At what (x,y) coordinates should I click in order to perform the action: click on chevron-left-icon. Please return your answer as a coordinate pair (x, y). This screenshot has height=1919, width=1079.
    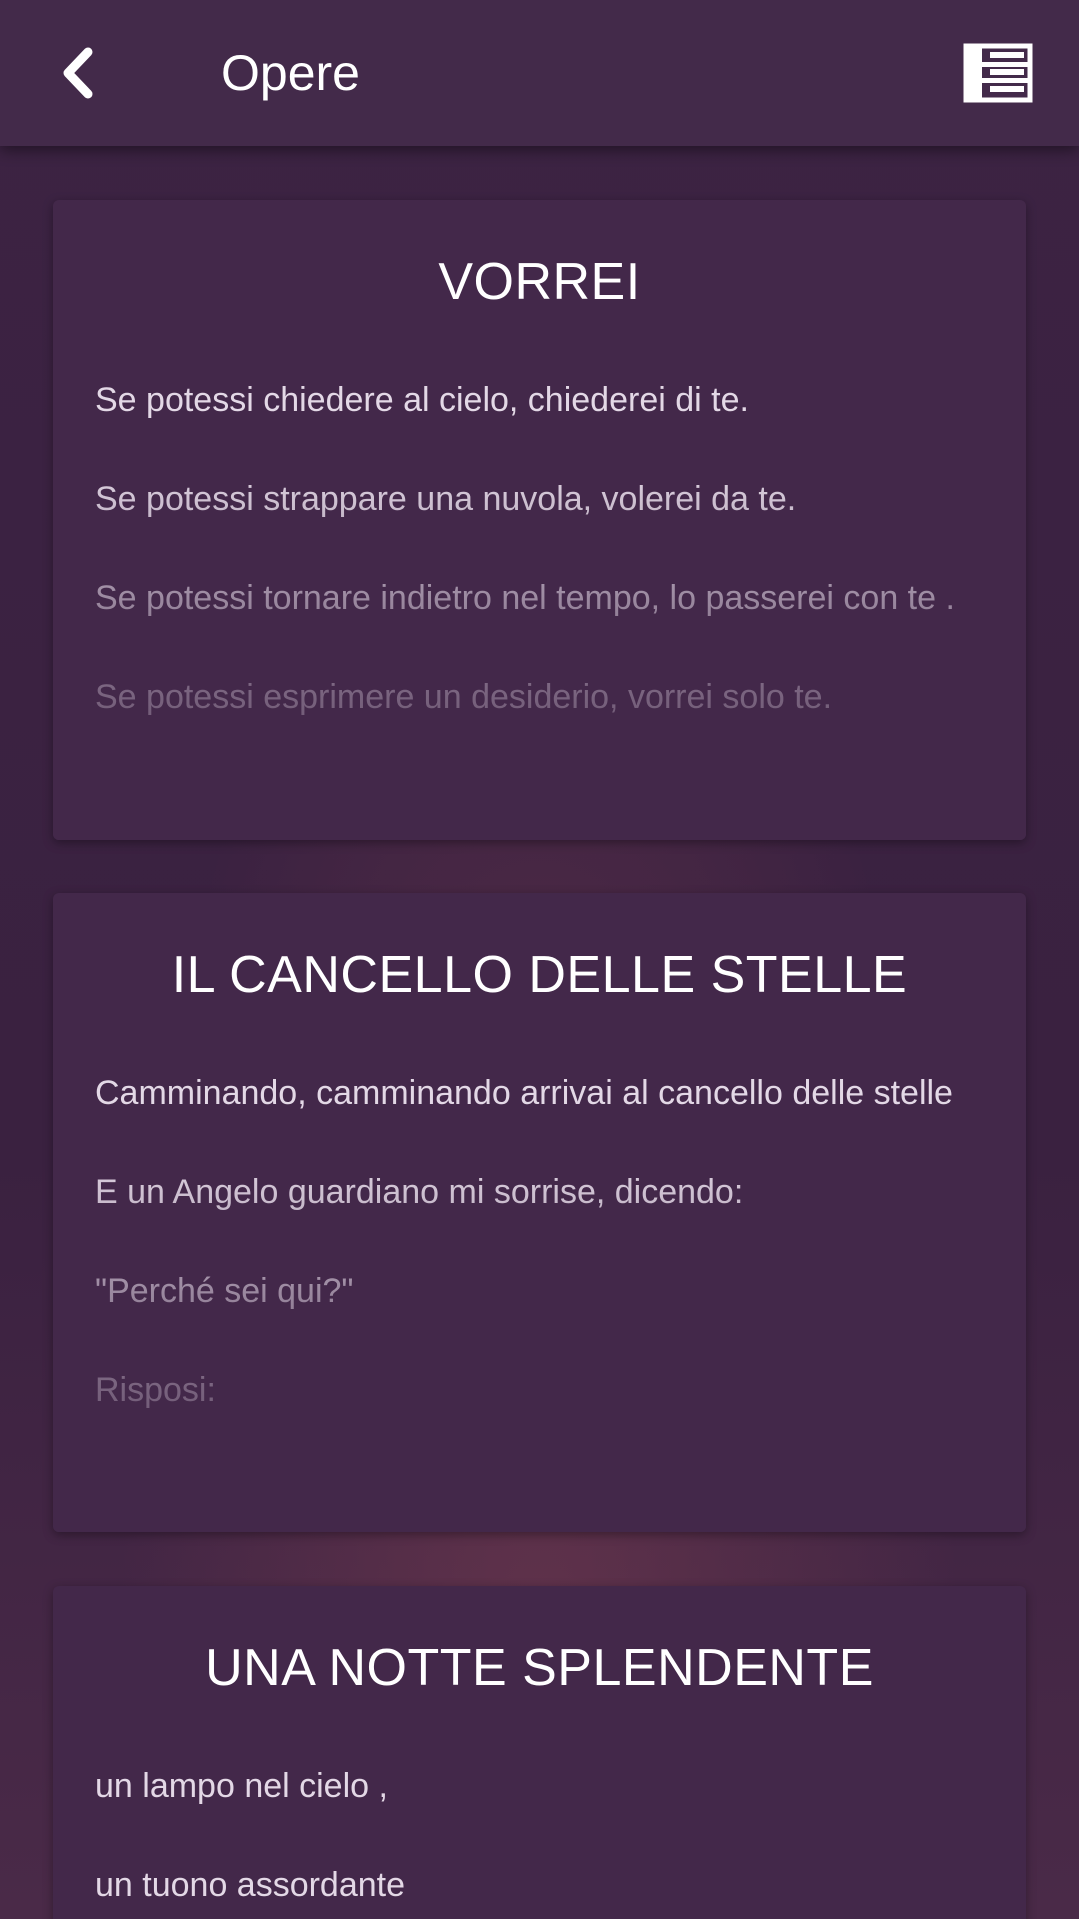
    Looking at the image, I should click on (78, 73).